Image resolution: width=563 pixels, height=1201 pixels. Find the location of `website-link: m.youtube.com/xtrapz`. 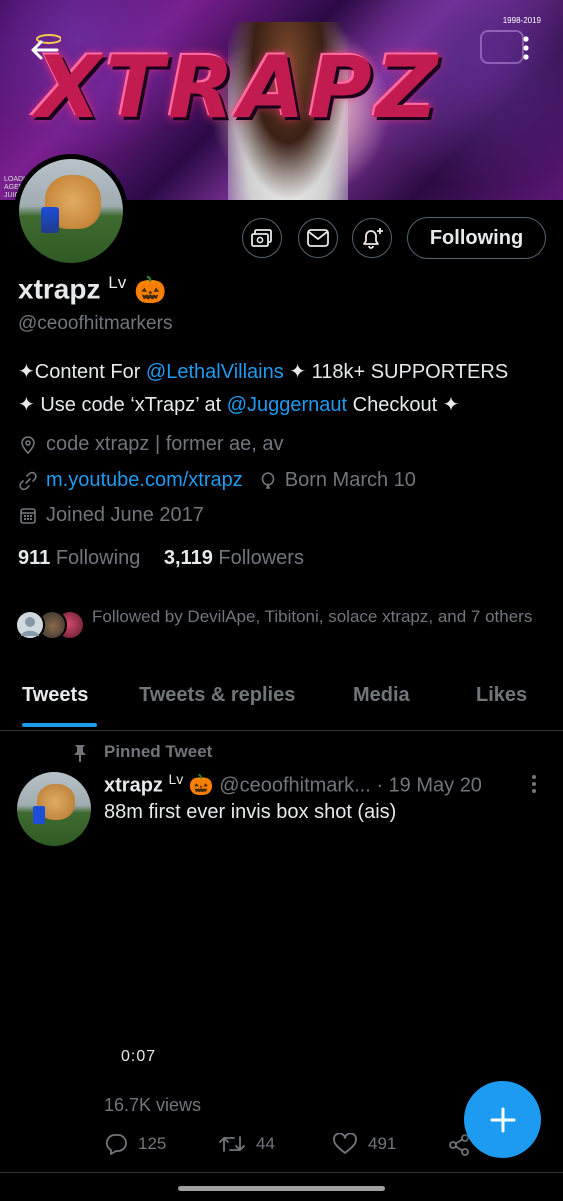

website-link: m.youtube.com/xtrapz is located at coordinates (144, 480).